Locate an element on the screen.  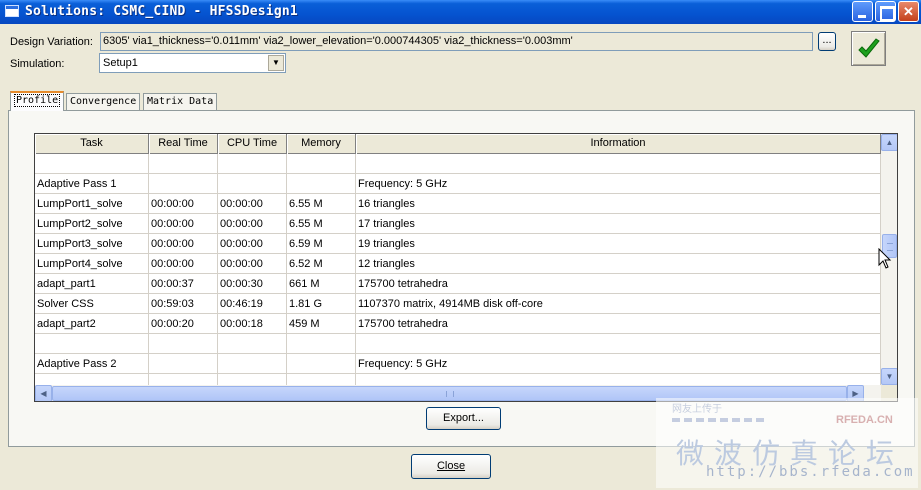
tab-profile-label: Profile is located at coordinates (37, 100).